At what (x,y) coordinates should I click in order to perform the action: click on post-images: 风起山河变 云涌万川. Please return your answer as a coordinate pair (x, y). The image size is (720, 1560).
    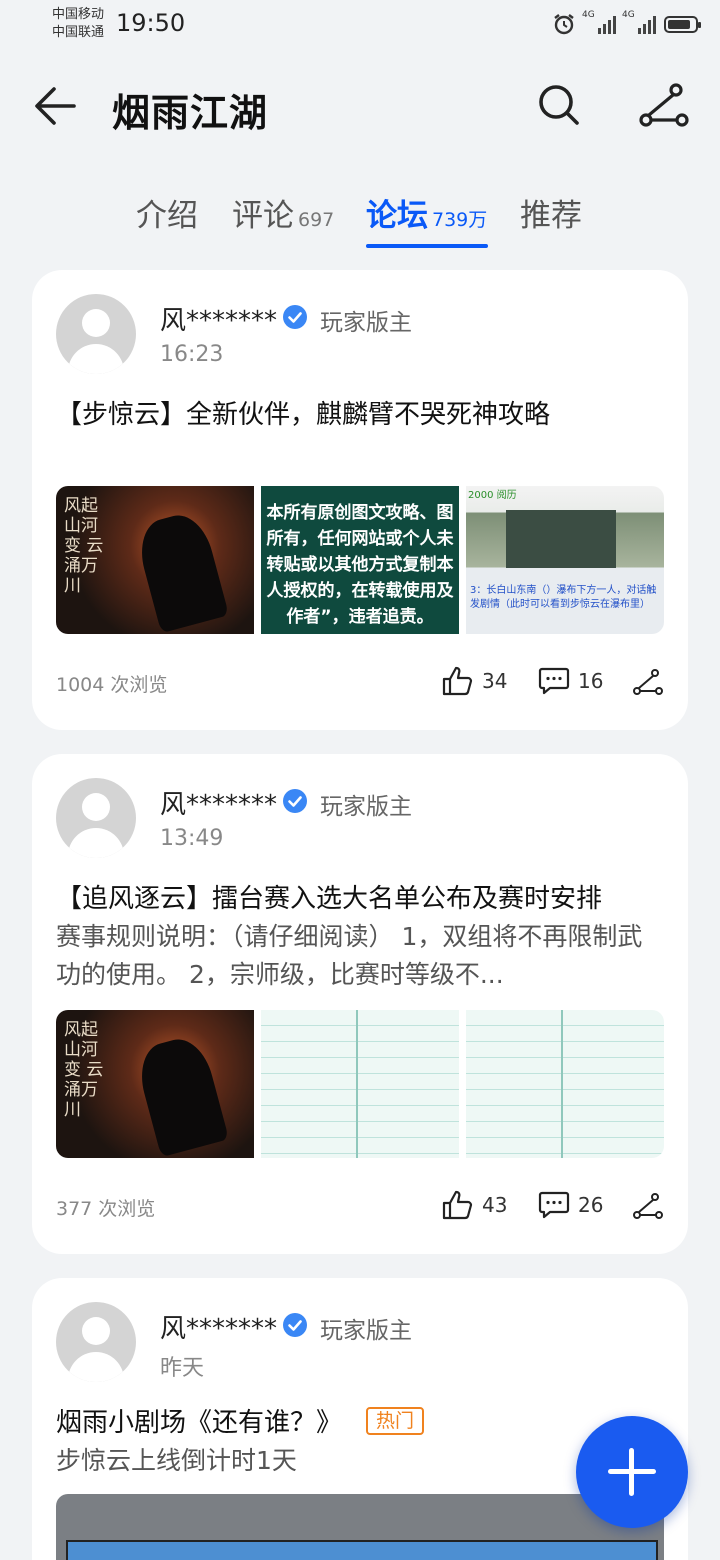
    Looking at the image, I should click on (360, 1084).